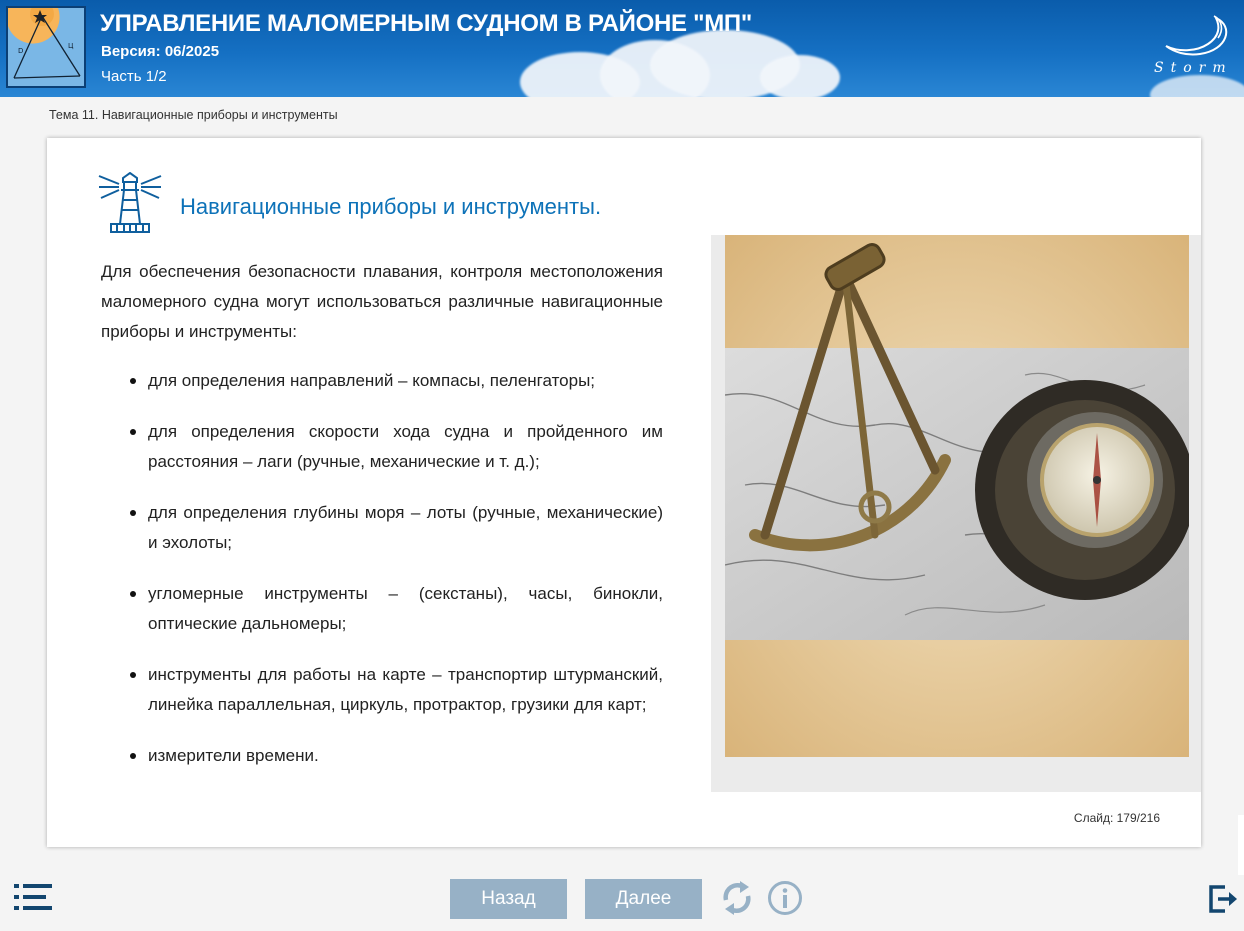 The height and width of the screenshot is (931, 1244). Describe the element at coordinates (508, 899) in the screenshot. I see `back-button: Назад` at that location.